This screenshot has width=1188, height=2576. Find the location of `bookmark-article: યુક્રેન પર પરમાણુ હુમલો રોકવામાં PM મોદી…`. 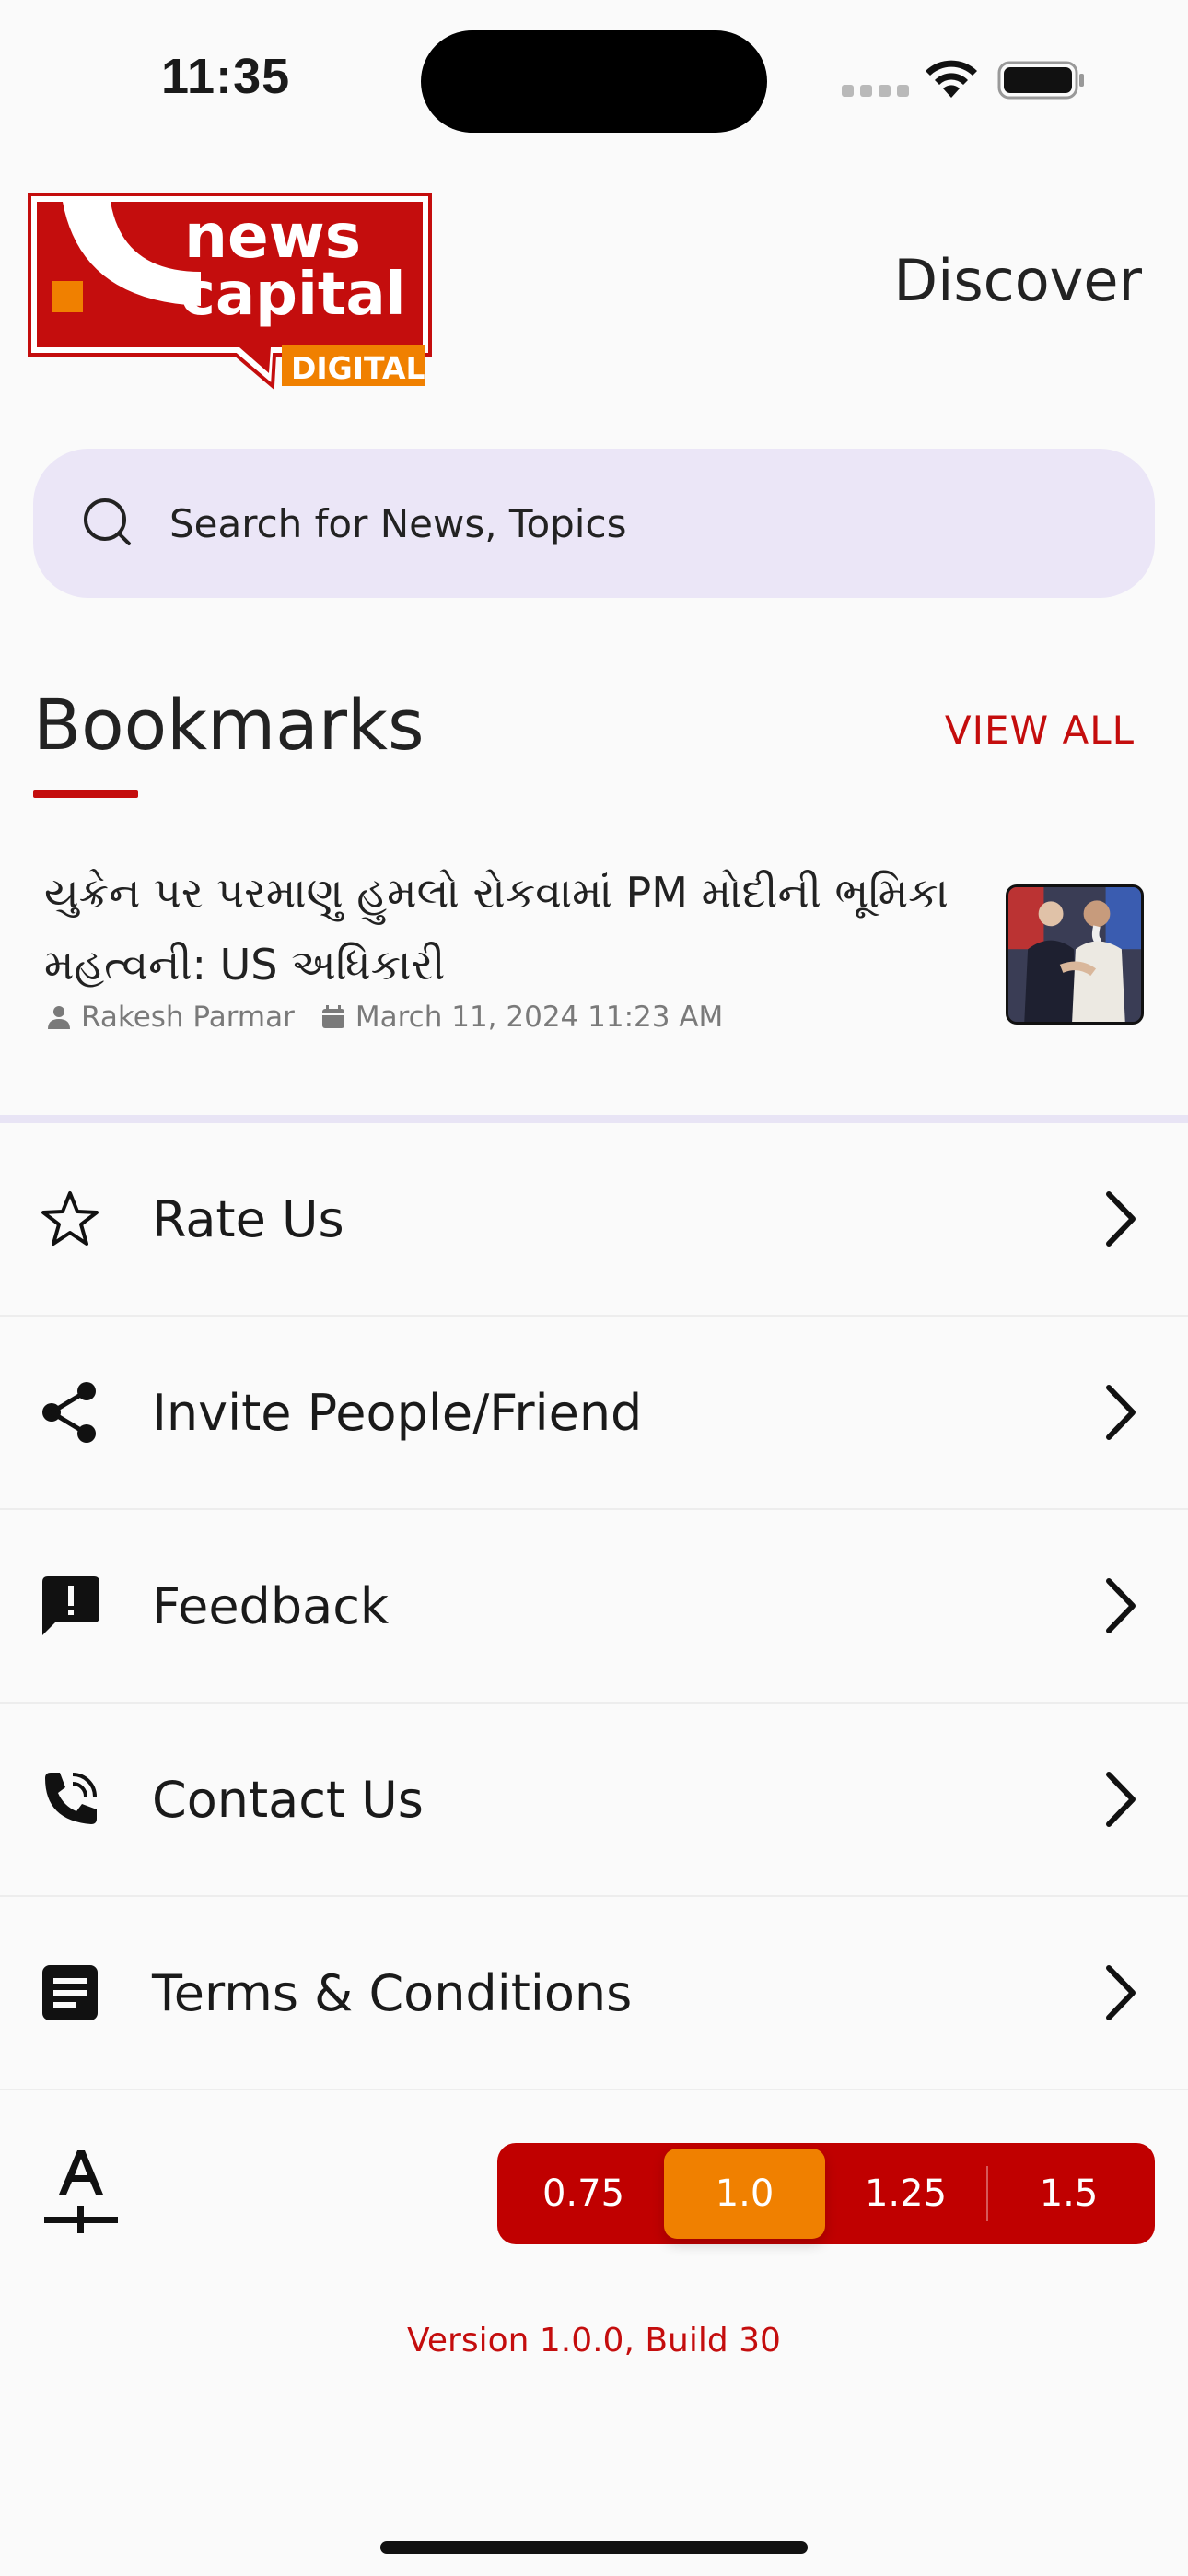

bookmark-article: યુક્રેન પર પરમાણુ હુમલો રોકવામાં PM મોદી… is located at coordinates (594, 941).